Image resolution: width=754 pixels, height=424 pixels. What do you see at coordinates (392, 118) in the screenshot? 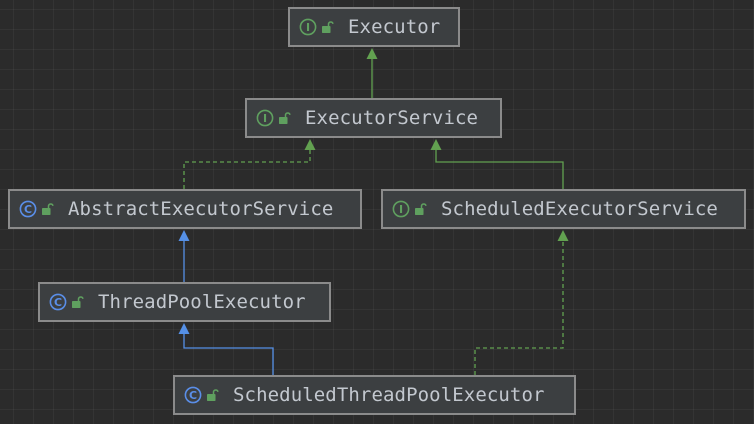
I see `node-label: ExecutorService` at bounding box center [392, 118].